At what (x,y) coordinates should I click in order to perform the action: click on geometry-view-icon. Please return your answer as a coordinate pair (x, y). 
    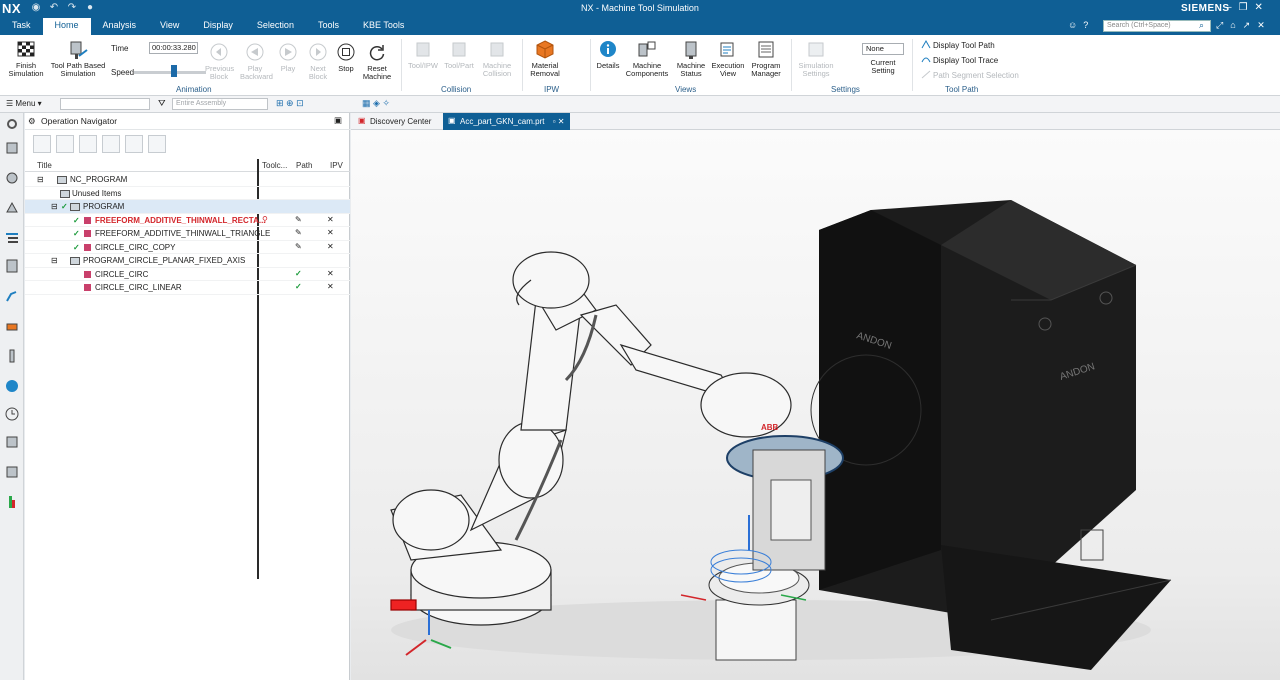
    Looking at the image, I should click on (88, 144).